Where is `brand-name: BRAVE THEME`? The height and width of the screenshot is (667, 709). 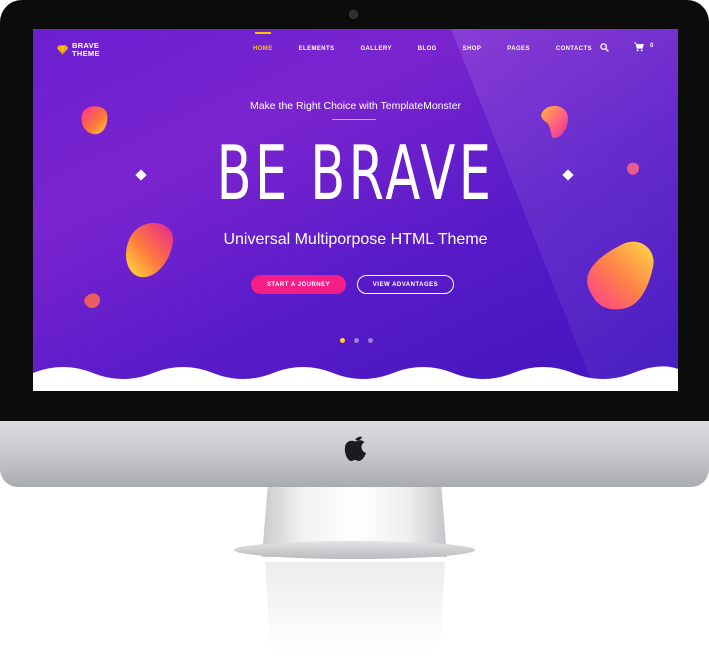 brand-name: BRAVE THEME is located at coordinates (86, 49).